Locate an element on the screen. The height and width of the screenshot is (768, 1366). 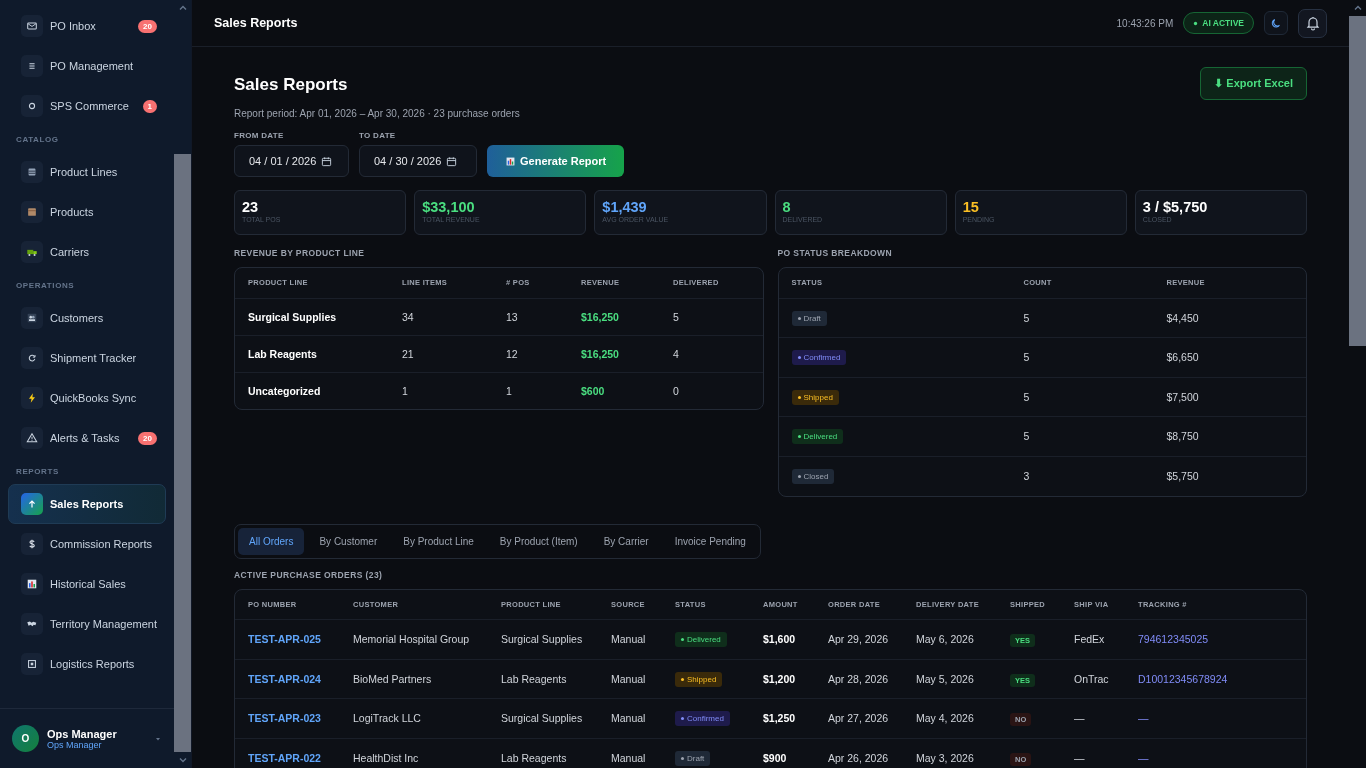
sidebar-item-label: Alerts & Tasks is located at coordinates (85, 438).